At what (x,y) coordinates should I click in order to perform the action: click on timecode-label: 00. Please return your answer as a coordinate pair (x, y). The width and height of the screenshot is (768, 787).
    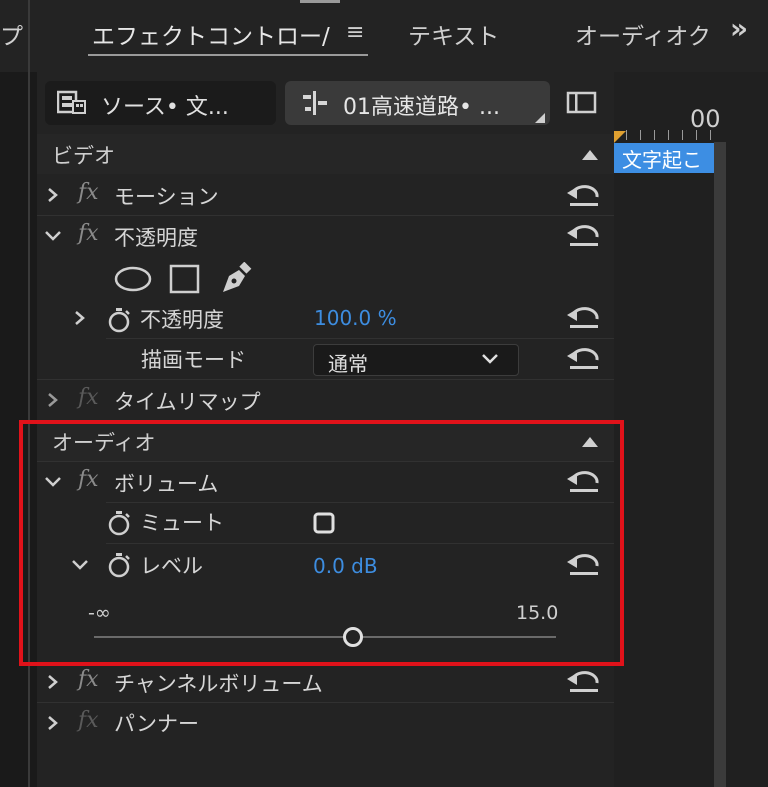
    Looking at the image, I should click on (705, 119).